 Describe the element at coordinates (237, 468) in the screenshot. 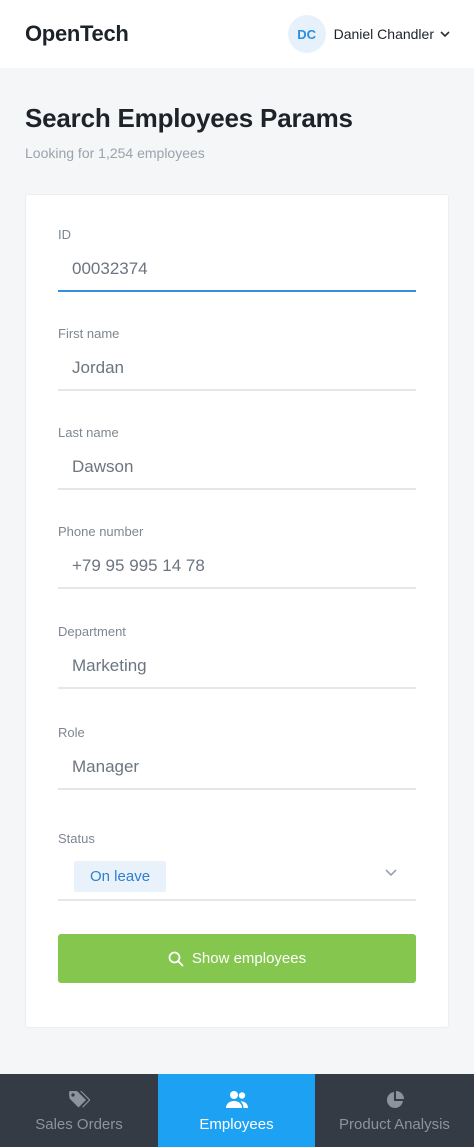

I see `last-name-input` at that location.